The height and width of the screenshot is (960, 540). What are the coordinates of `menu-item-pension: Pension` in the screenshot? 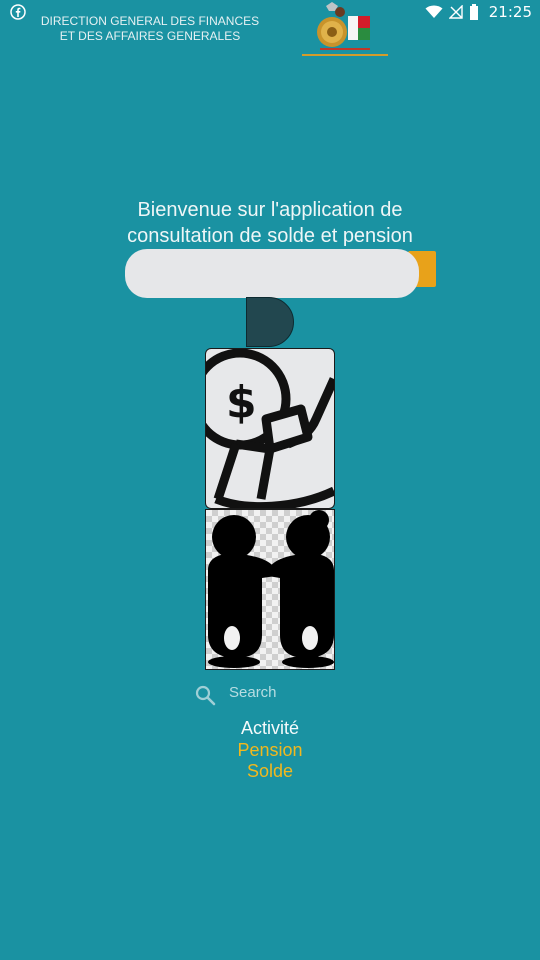 It's located at (270, 751).